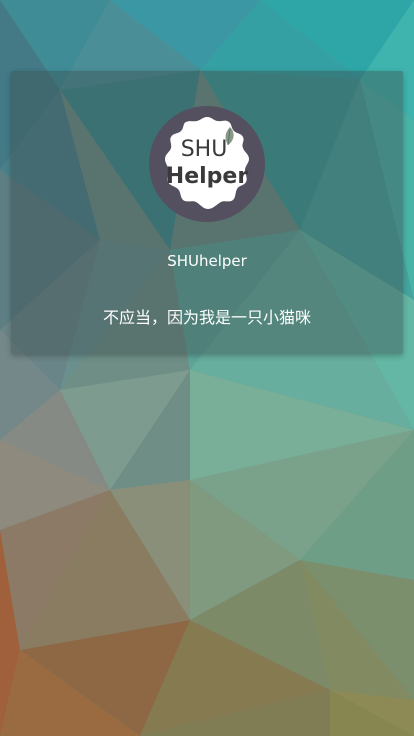 The image size is (414, 736). What do you see at coordinates (207, 176) in the screenshot?
I see `logo-text-helper: Helper` at bounding box center [207, 176].